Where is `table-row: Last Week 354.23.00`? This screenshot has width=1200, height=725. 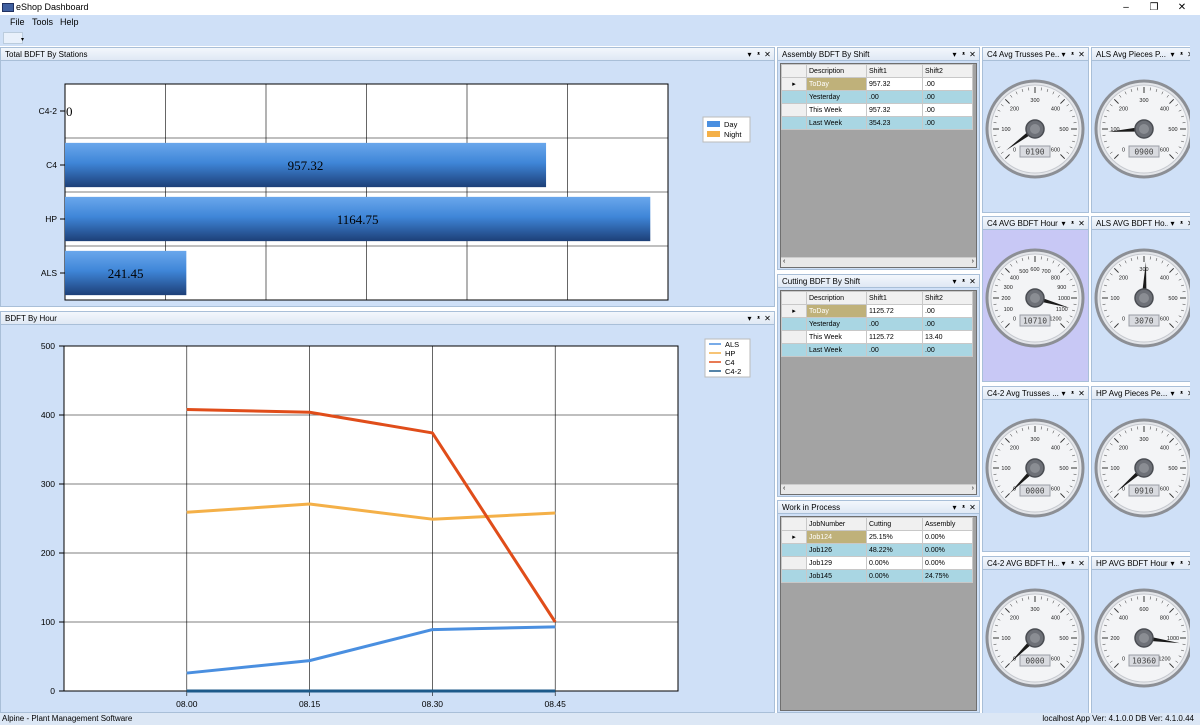 table-row: Last Week 354.23.00 is located at coordinates (877, 123).